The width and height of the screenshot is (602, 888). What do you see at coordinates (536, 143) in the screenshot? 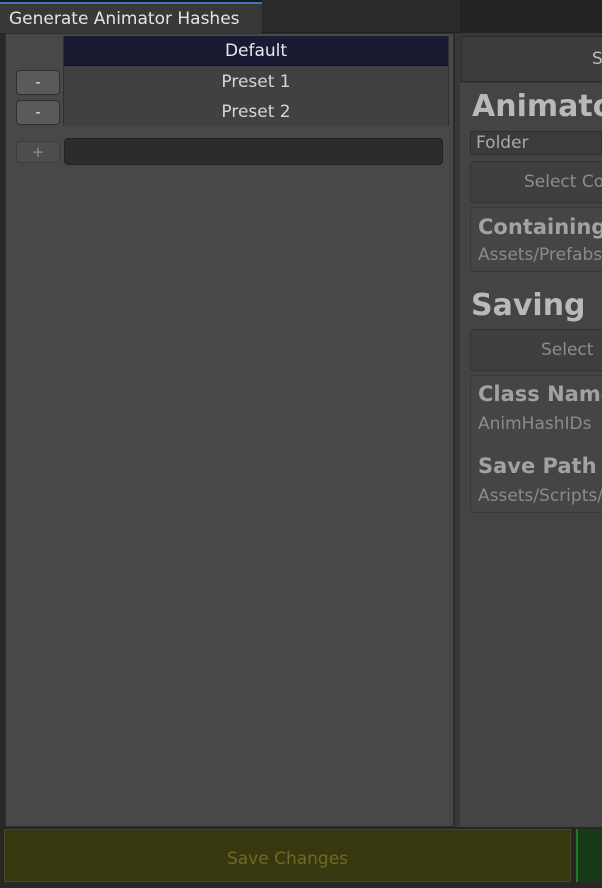
I see `mode-select: Folder` at bounding box center [536, 143].